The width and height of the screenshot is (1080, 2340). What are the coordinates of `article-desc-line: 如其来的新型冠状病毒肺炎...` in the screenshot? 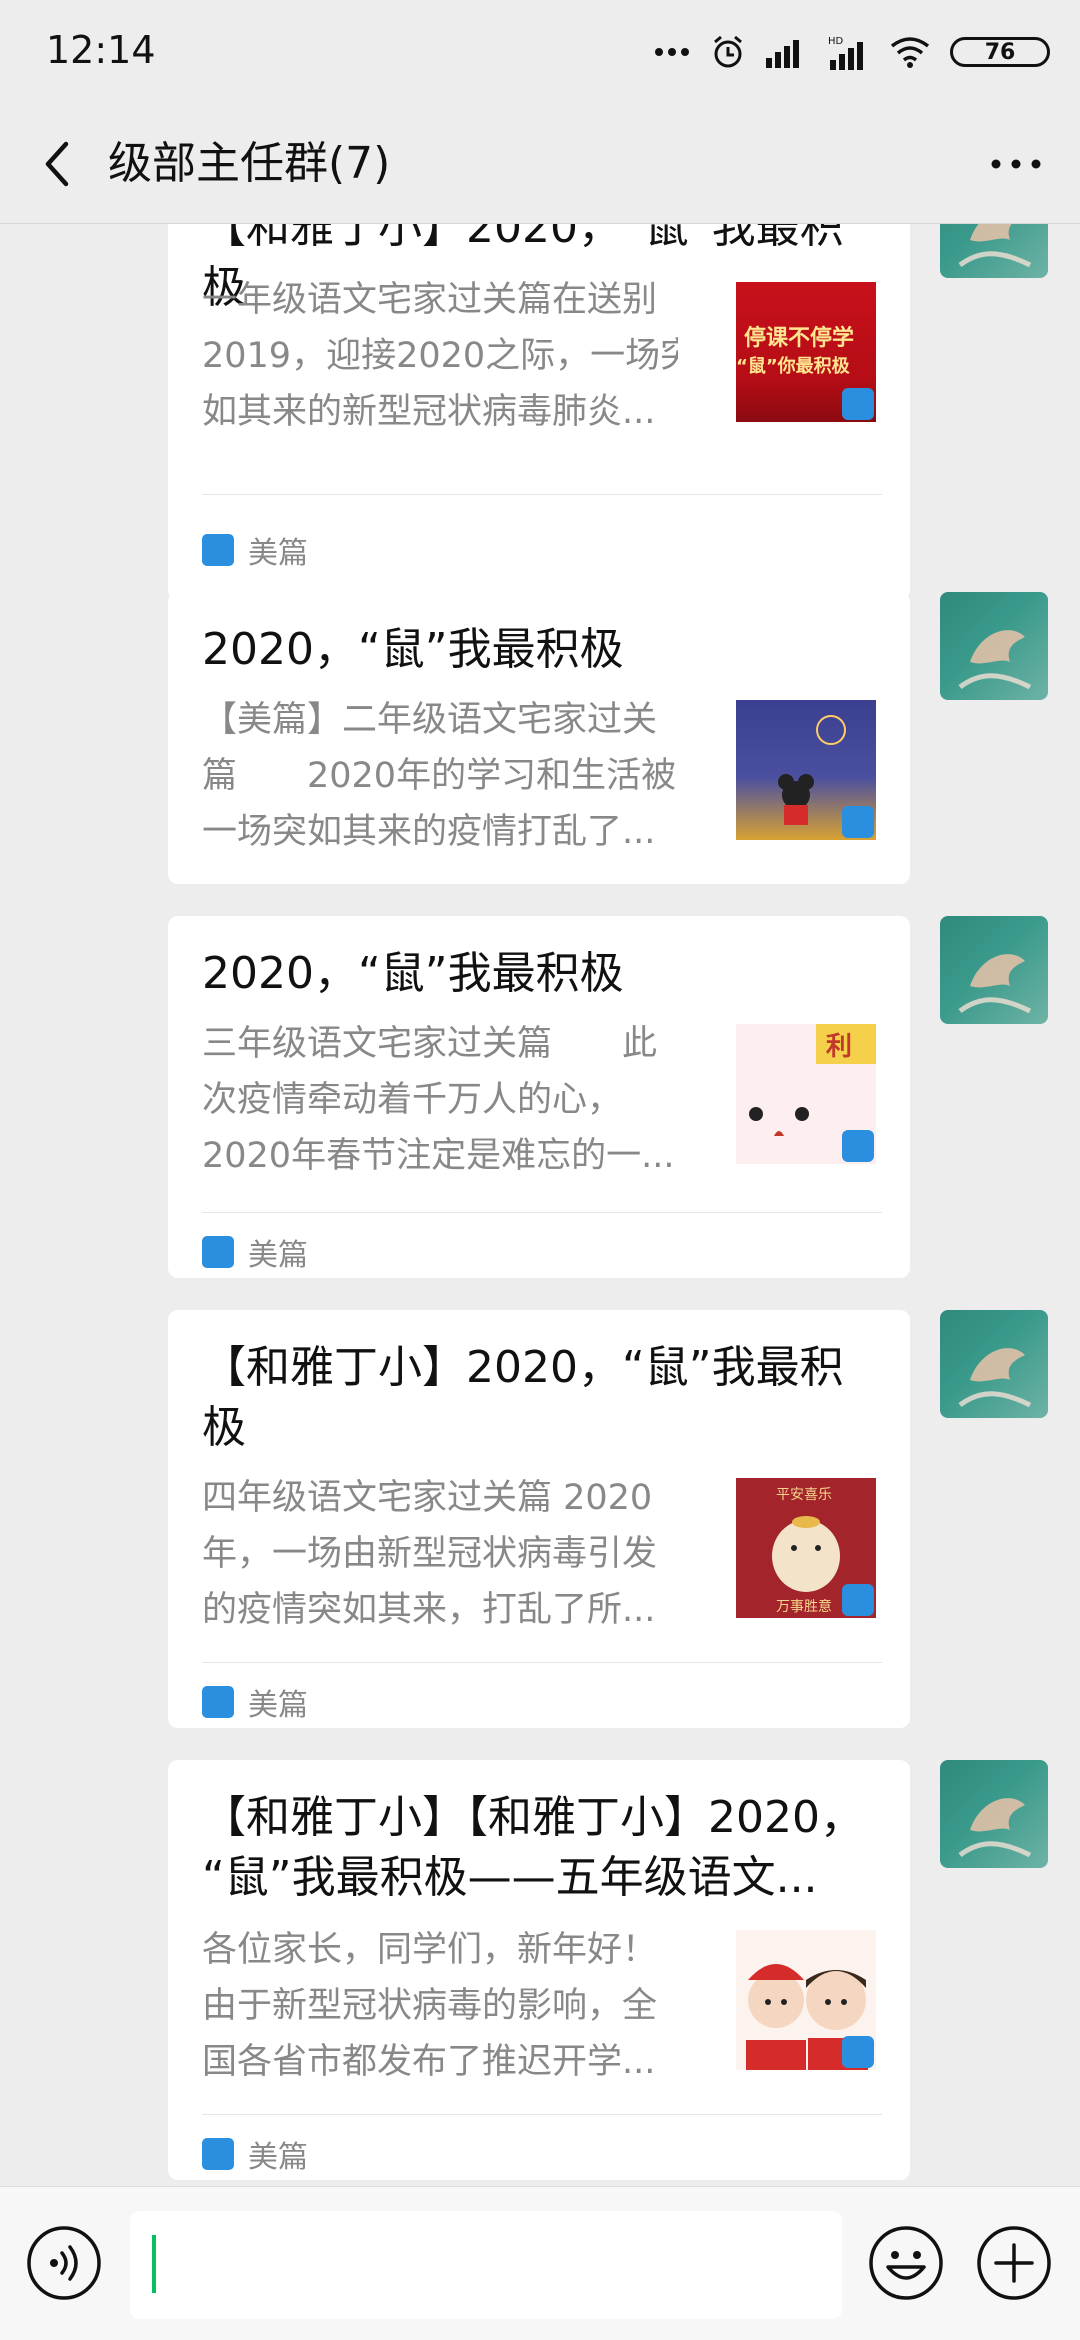 It's located at (429, 412).